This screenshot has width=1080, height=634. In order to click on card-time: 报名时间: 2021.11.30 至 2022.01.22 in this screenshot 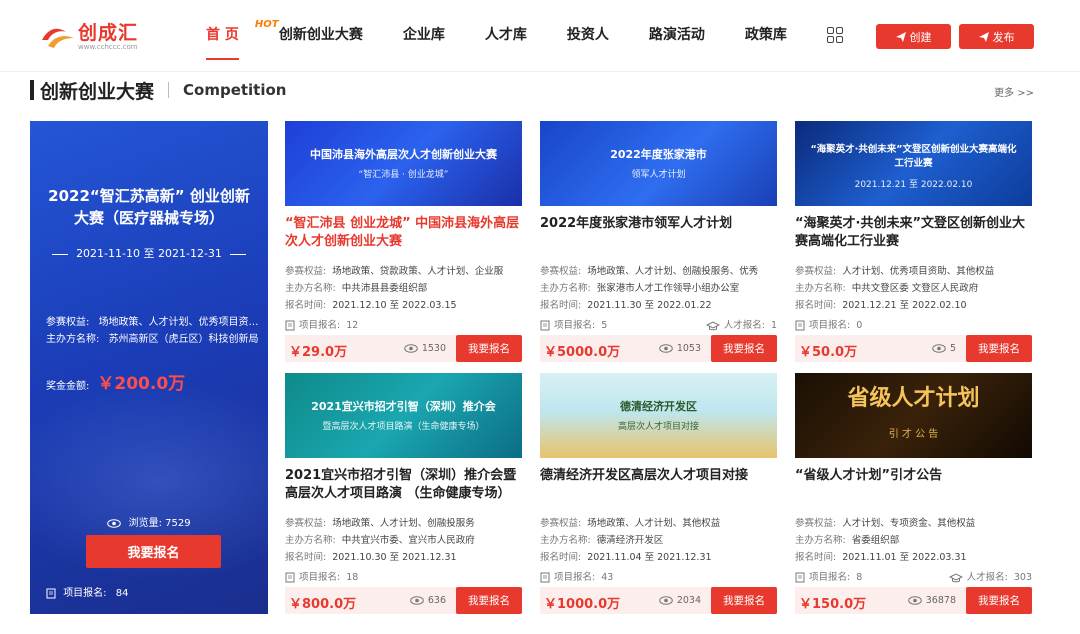, I will do `click(658, 304)`.